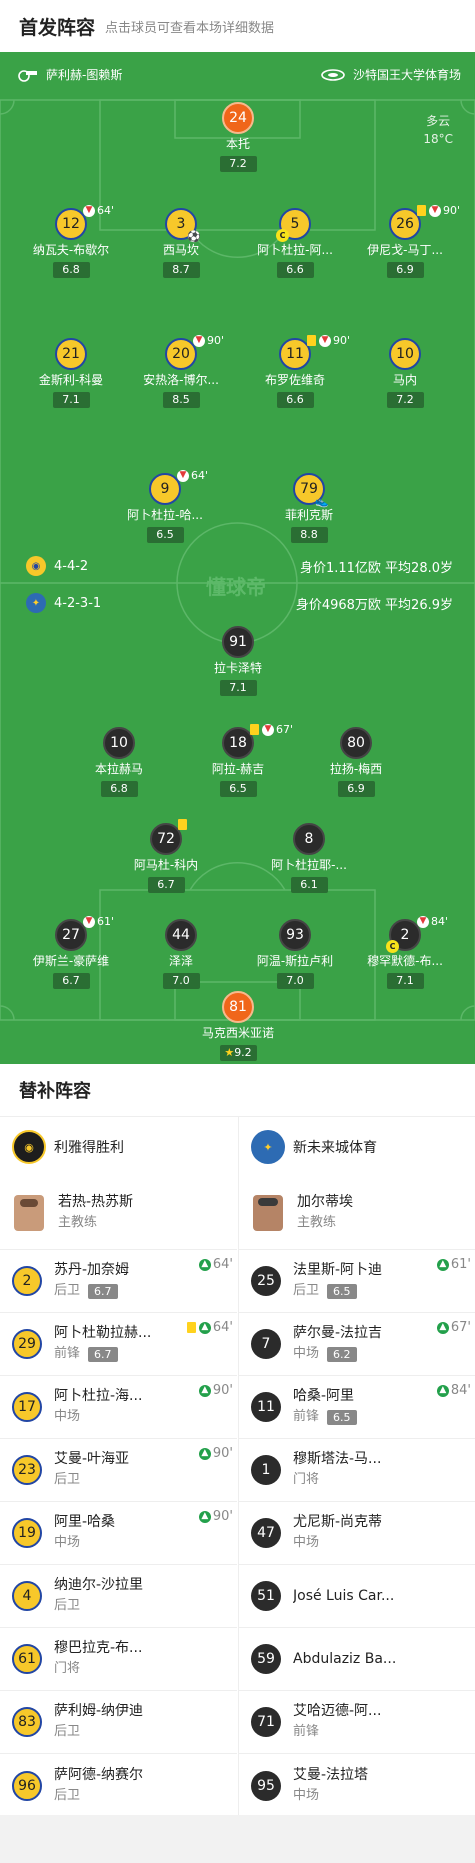 The width and height of the screenshot is (475, 1863). Describe the element at coordinates (118, 1281) in the screenshot. I see `sub-row: 2 苏丹-加奈姆 后卫 6.7 ▲ 64'` at that location.